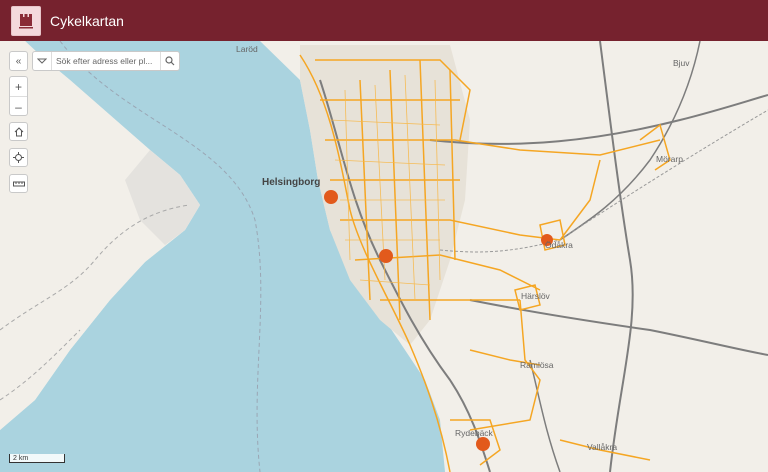  I want to click on map-label-helsingborg: Helsingborg, so click(291, 182).